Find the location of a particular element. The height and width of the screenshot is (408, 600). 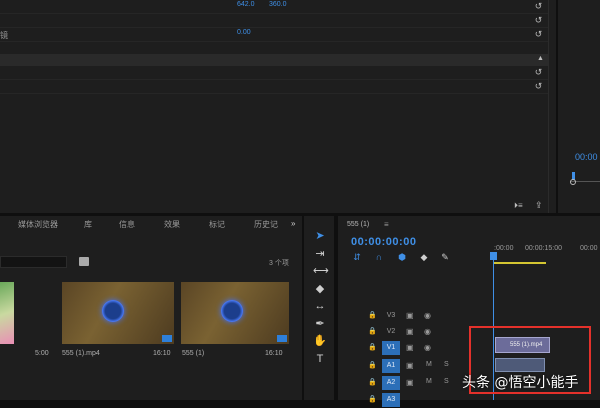

track-a3: 🔒 A3 is located at coordinates (469, 400).